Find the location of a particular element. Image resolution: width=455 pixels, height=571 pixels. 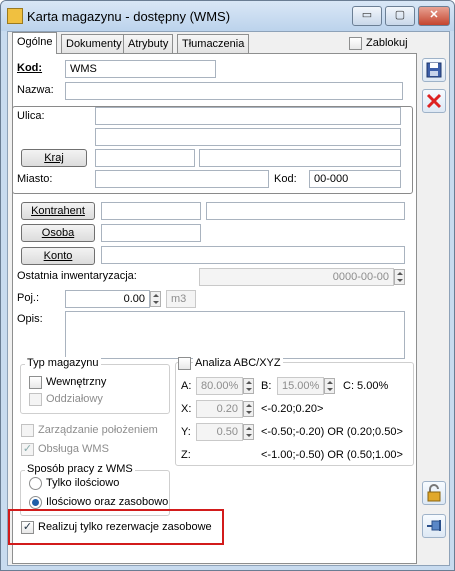

abc-x-range: <-0.20;0.20> is located at coordinates (292, 409).